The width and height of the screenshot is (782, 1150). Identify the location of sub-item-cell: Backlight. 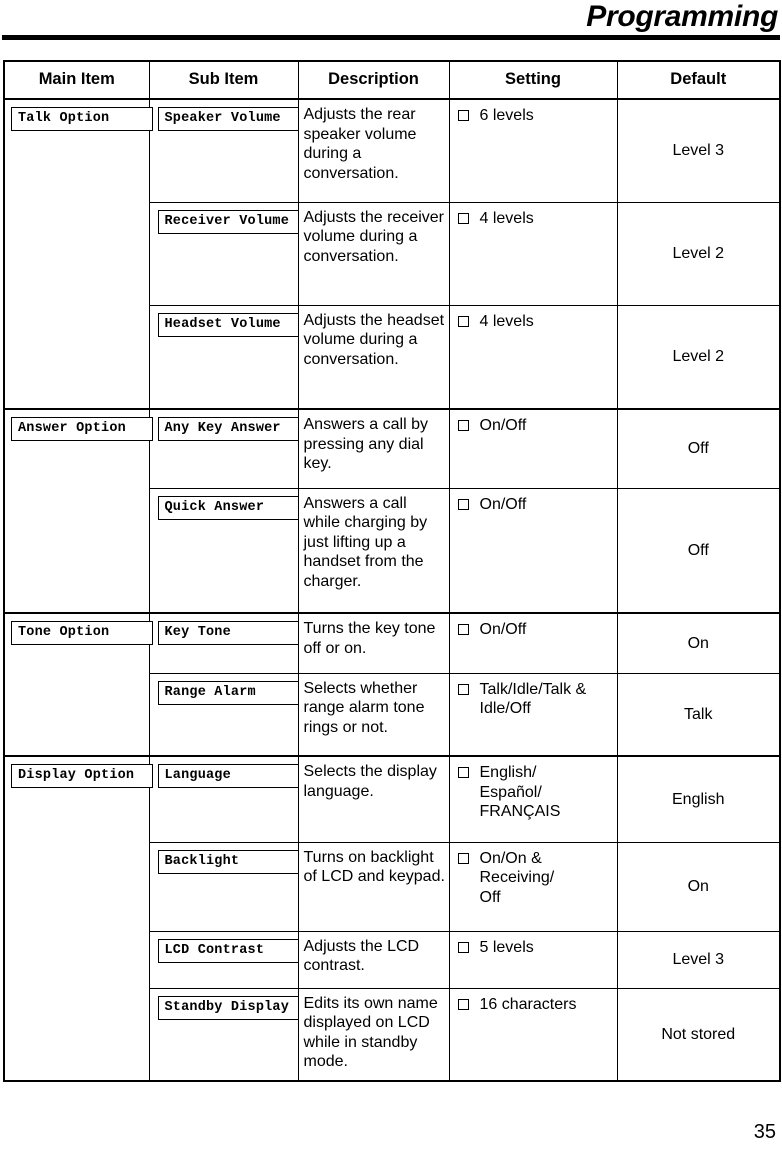
(223, 886).